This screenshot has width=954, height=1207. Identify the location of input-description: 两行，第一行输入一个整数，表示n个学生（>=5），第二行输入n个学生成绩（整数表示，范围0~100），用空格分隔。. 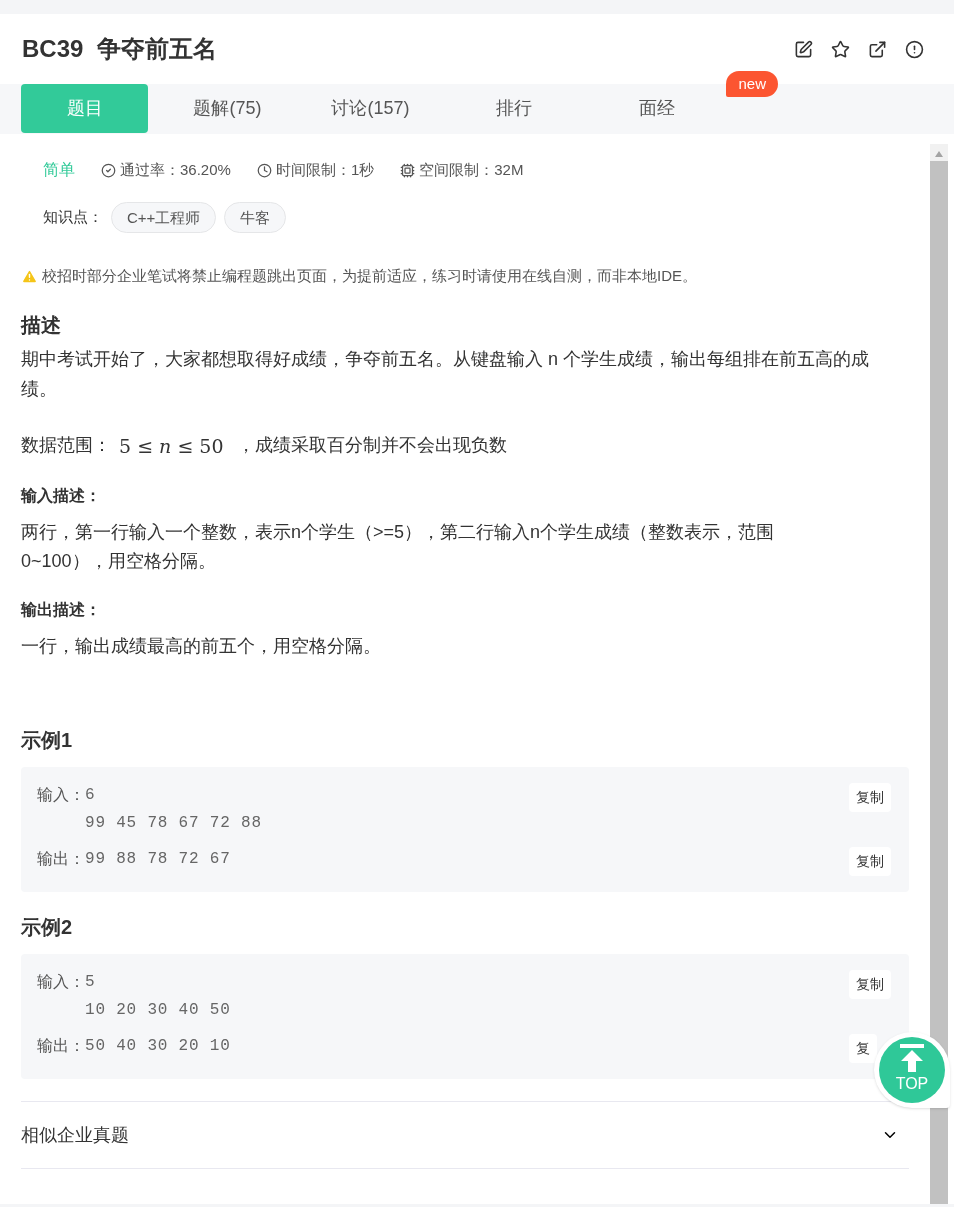
(398, 547).